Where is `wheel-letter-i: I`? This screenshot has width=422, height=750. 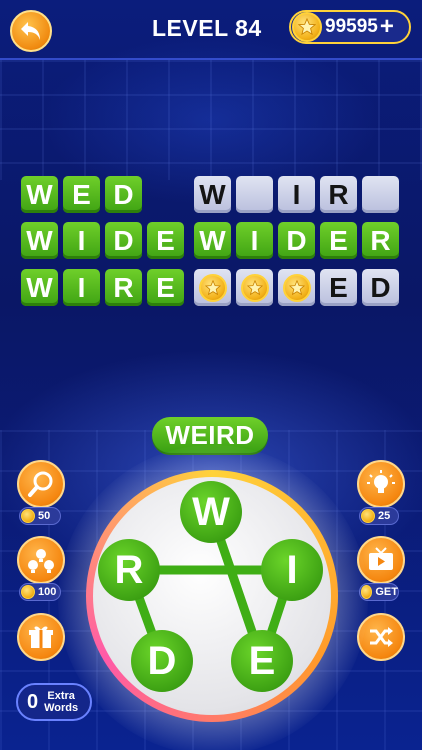
wheel-letter-i: I is located at coordinates (292, 570).